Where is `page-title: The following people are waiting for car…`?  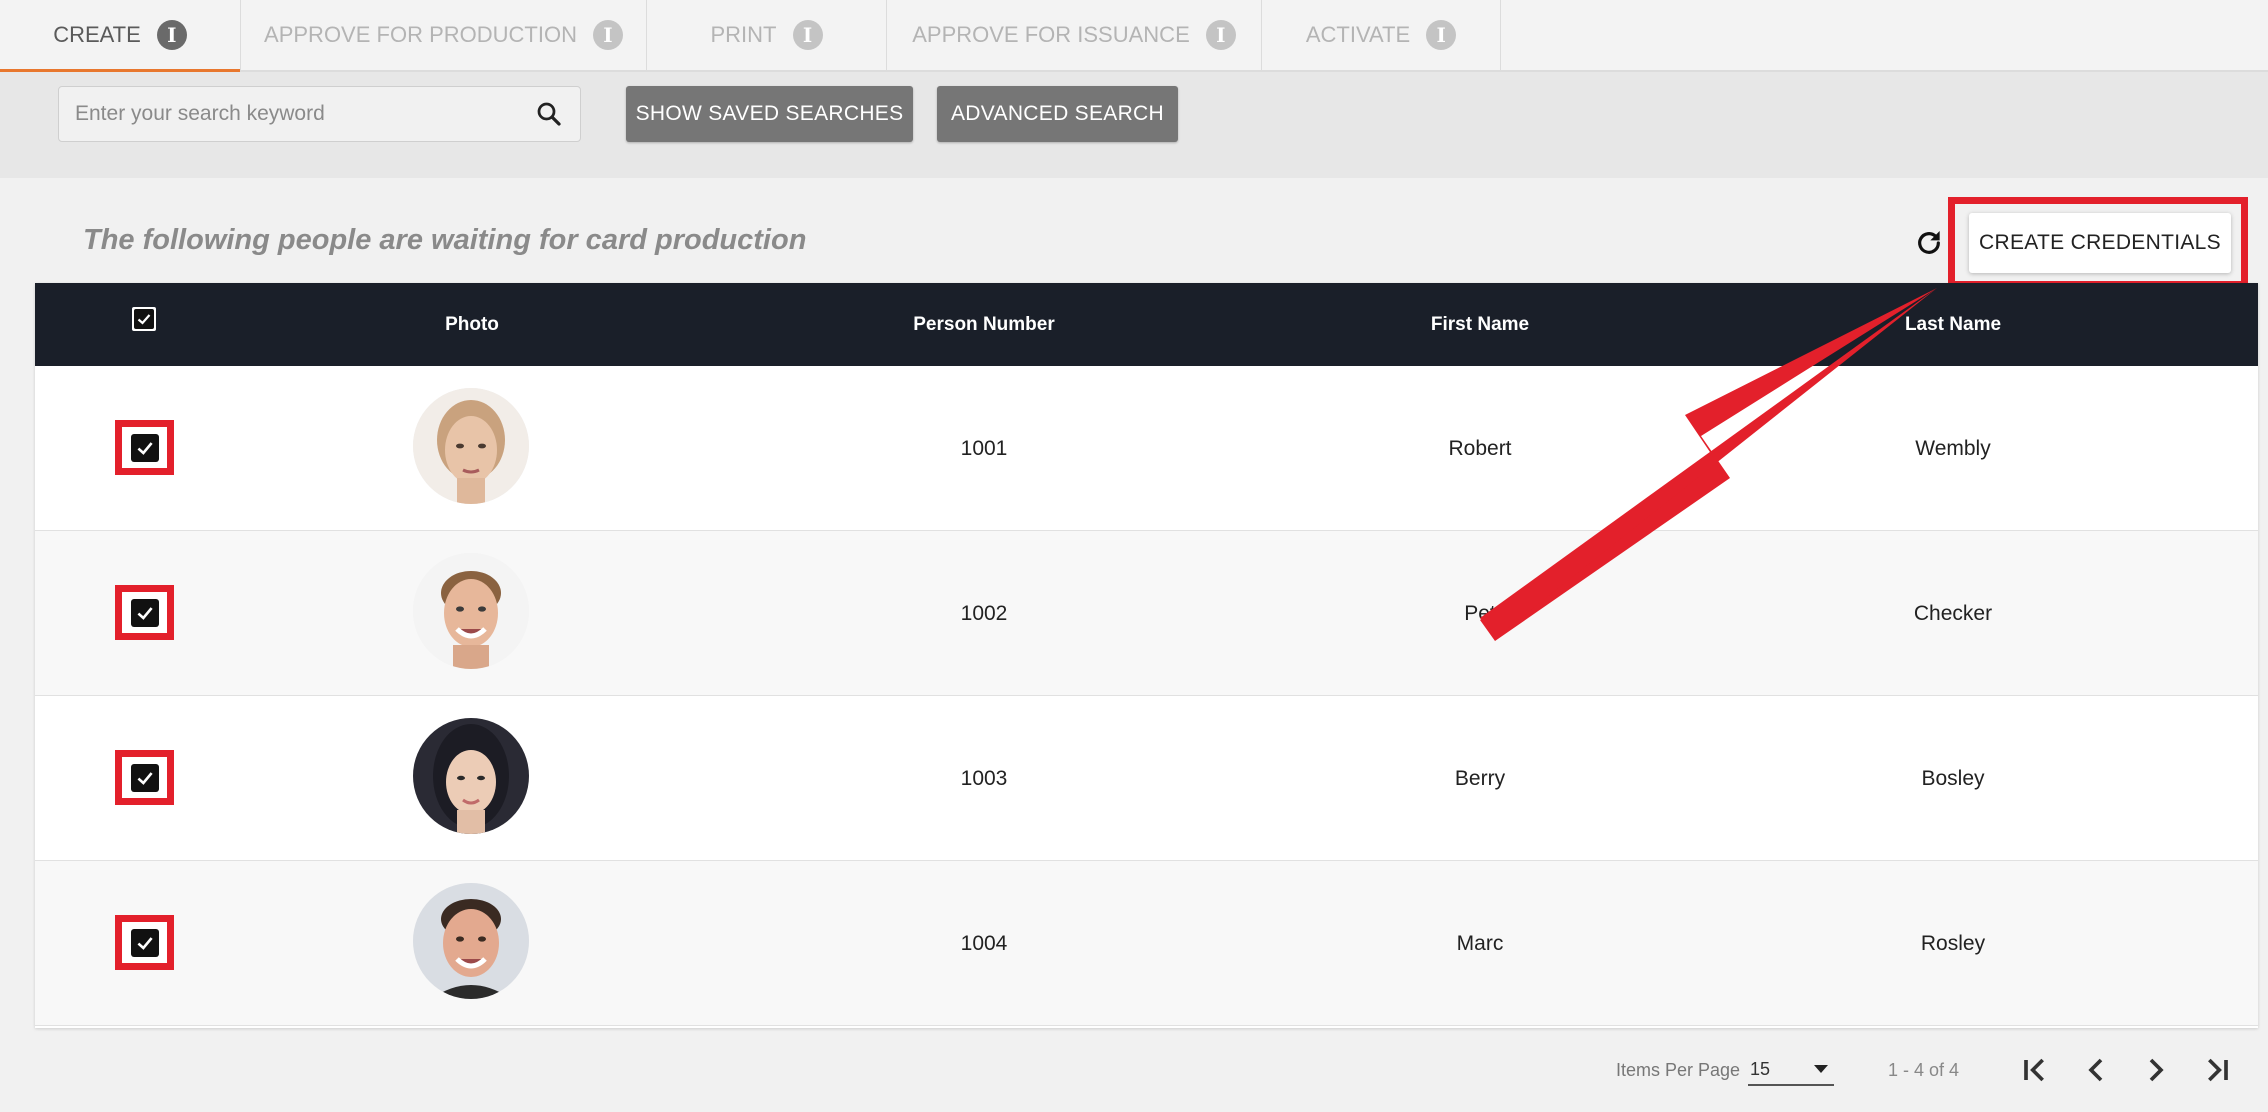
page-title: The following people are waiting for car… is located at coordinates (445, 240).